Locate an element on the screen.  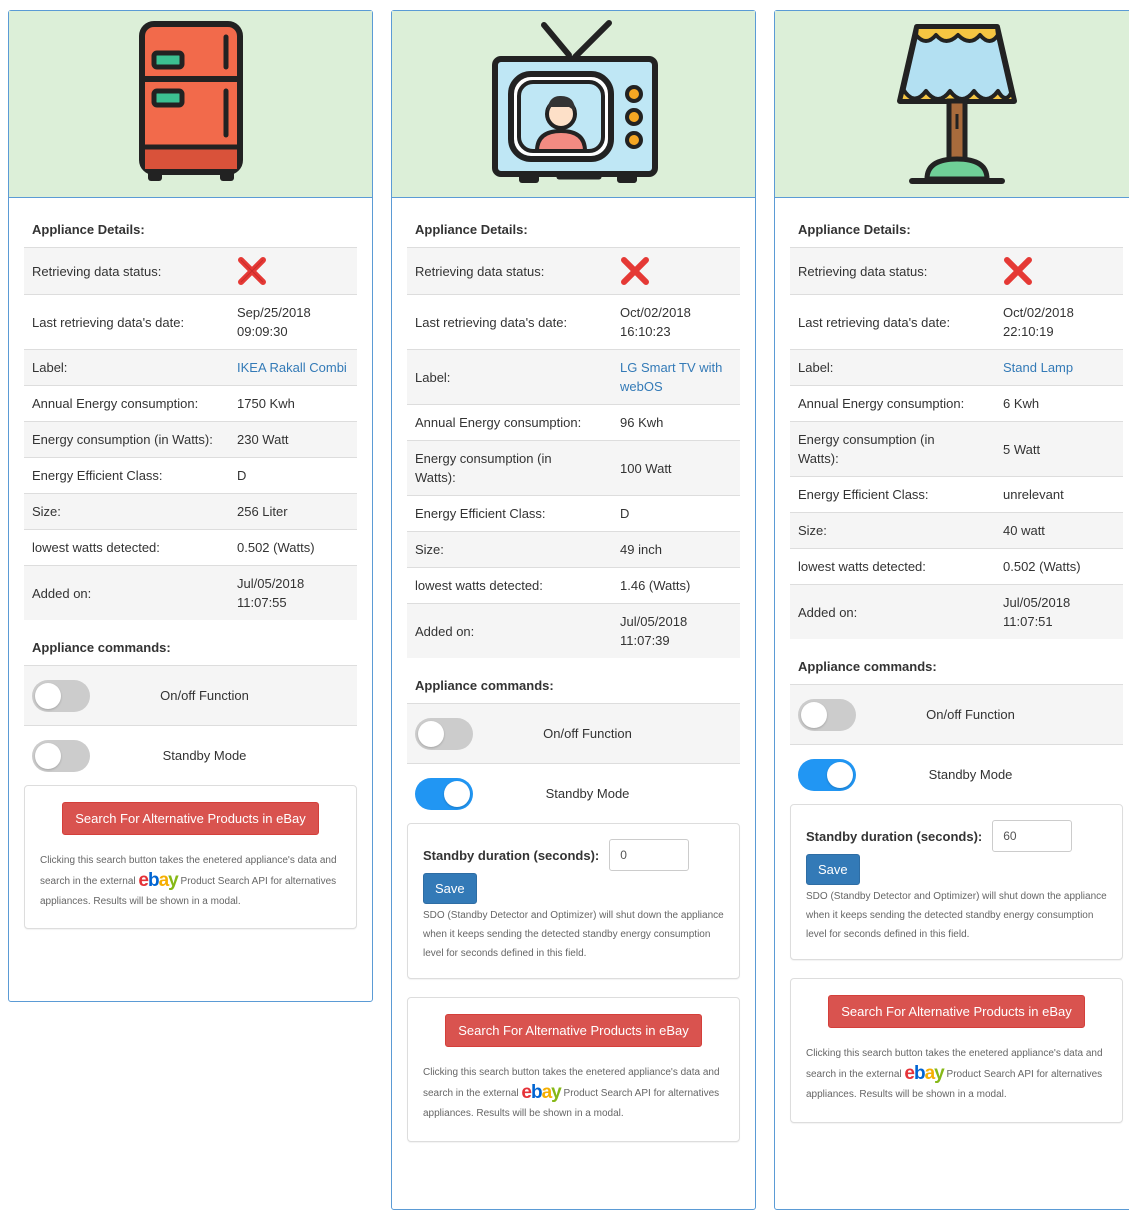
row-value: Stand Lamp is located at coordinates (1059, 367).